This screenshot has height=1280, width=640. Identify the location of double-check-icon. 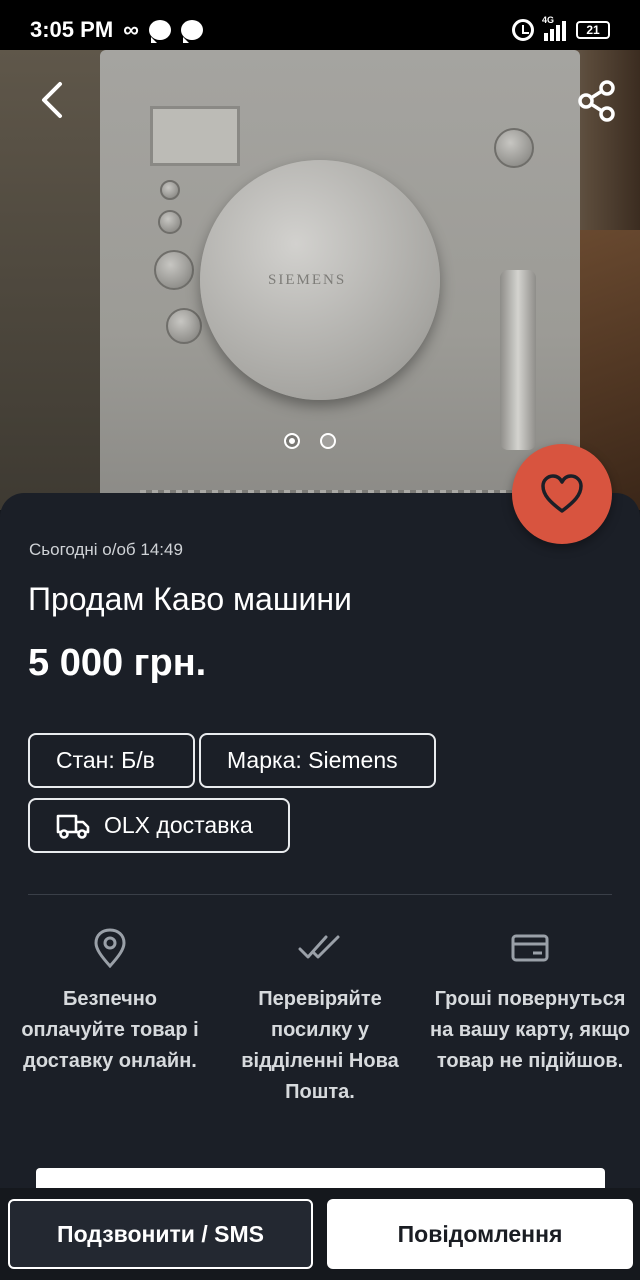
(319, 947).